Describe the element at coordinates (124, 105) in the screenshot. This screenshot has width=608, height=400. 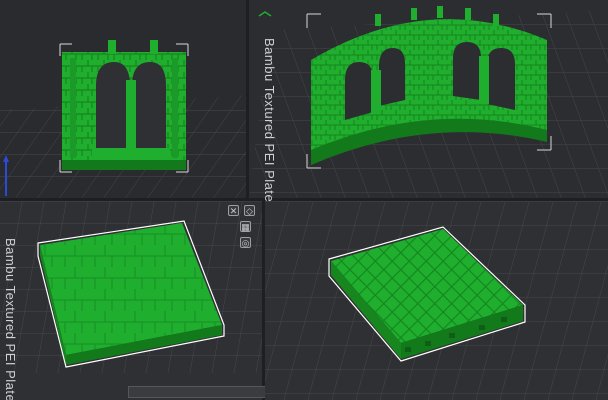
I see `model-wall-arched-window` at that location.